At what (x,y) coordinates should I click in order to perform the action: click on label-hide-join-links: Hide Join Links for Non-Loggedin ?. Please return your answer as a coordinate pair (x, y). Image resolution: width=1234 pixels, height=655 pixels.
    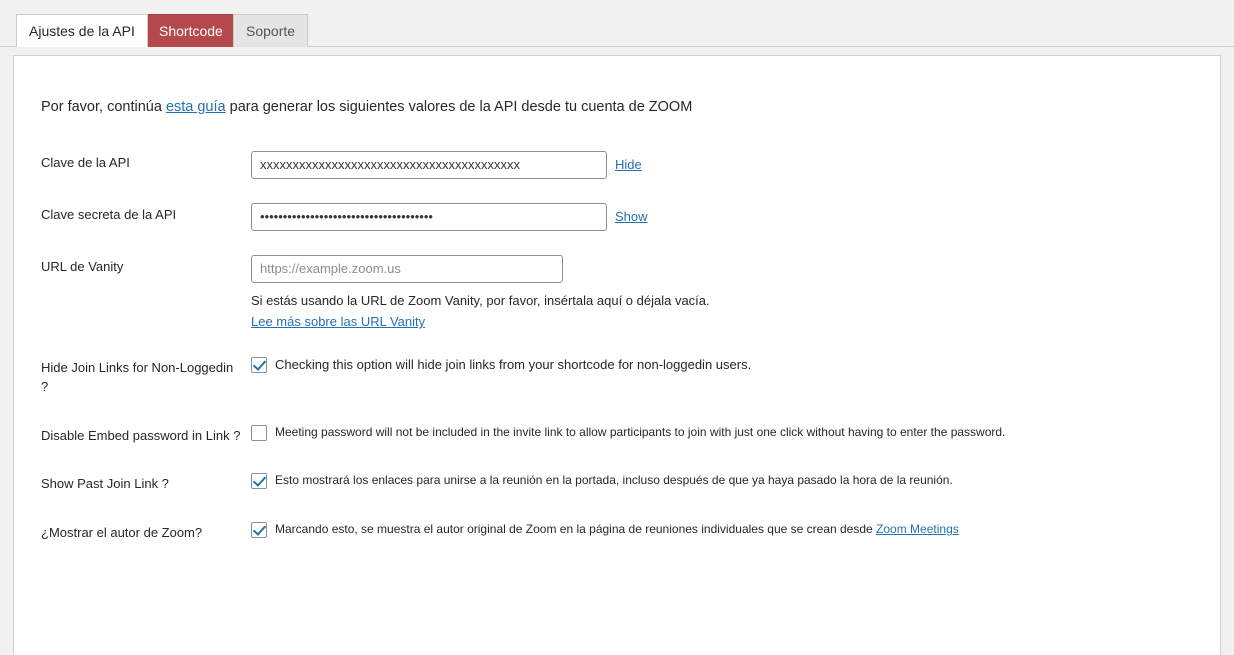
    Looking at the image, I should click on (137, 376).